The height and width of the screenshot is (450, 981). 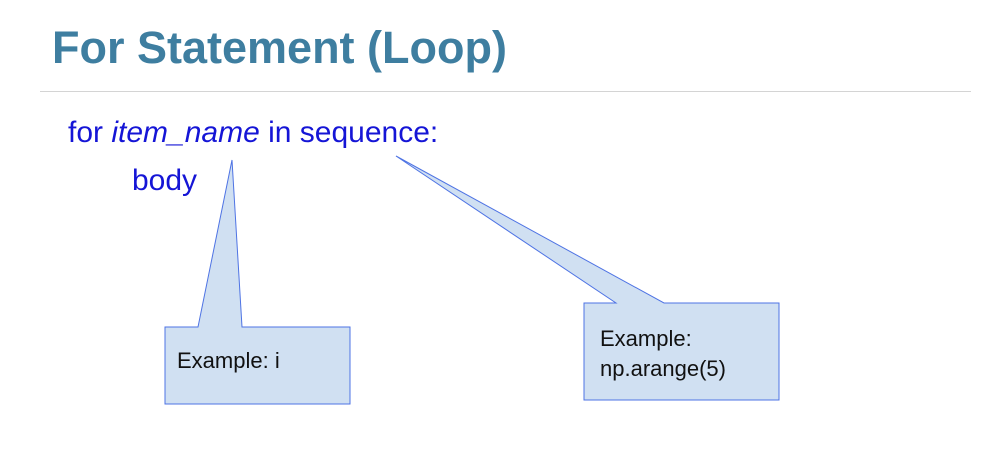 I want to click on sequence-example-label: Example:, so click(x=646, y=338).